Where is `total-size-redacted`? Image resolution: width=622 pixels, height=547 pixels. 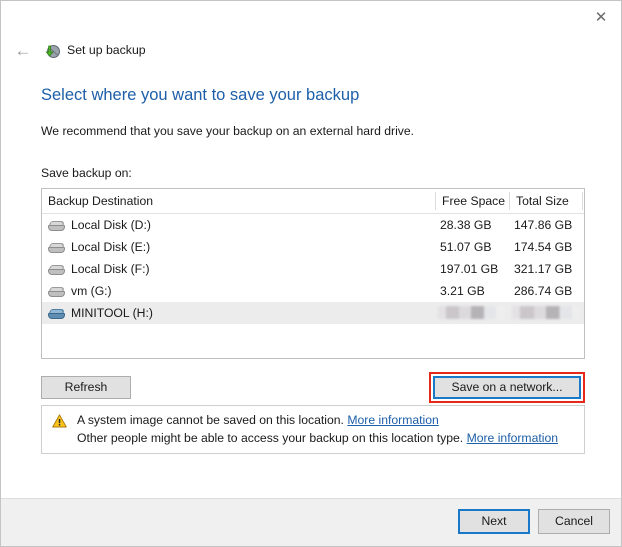
total-size-redacted is located at coordinates (546, 312).